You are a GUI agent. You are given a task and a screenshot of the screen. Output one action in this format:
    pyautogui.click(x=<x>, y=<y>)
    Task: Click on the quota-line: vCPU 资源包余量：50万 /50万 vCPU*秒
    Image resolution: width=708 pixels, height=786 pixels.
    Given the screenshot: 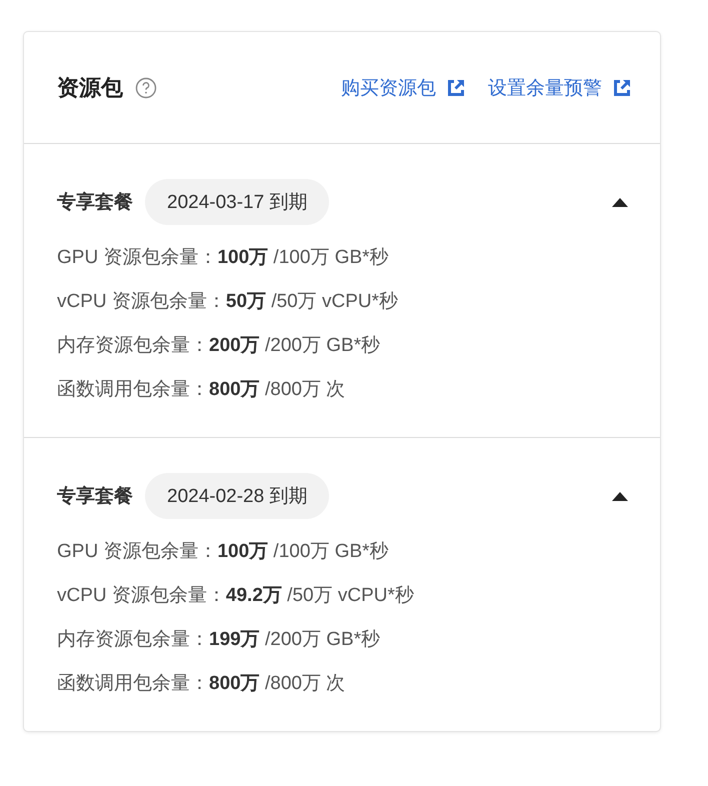 What is the action you would take?
    pyautogui.click(x=228, y=302)
    